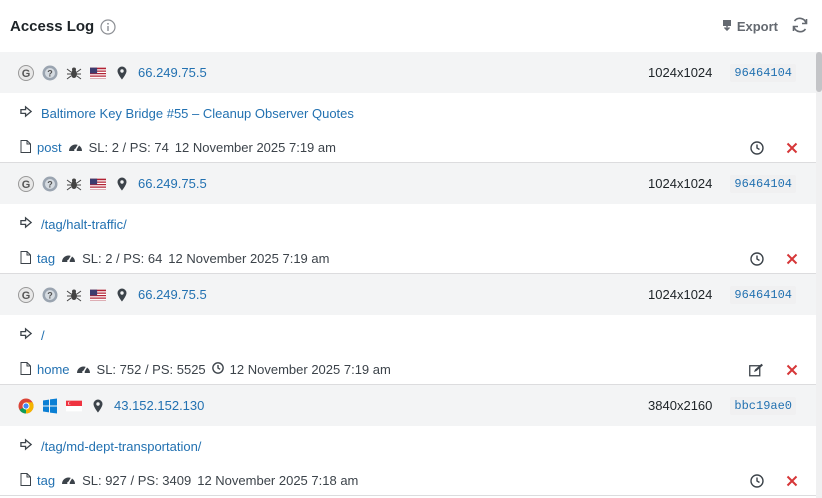  I want to click on page-type-link: home, so click(53, 369).